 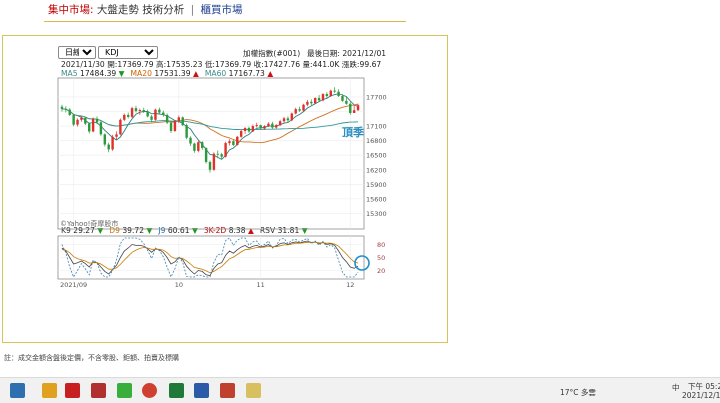 I want to click on notes-icon, so click(x=253, y=390).